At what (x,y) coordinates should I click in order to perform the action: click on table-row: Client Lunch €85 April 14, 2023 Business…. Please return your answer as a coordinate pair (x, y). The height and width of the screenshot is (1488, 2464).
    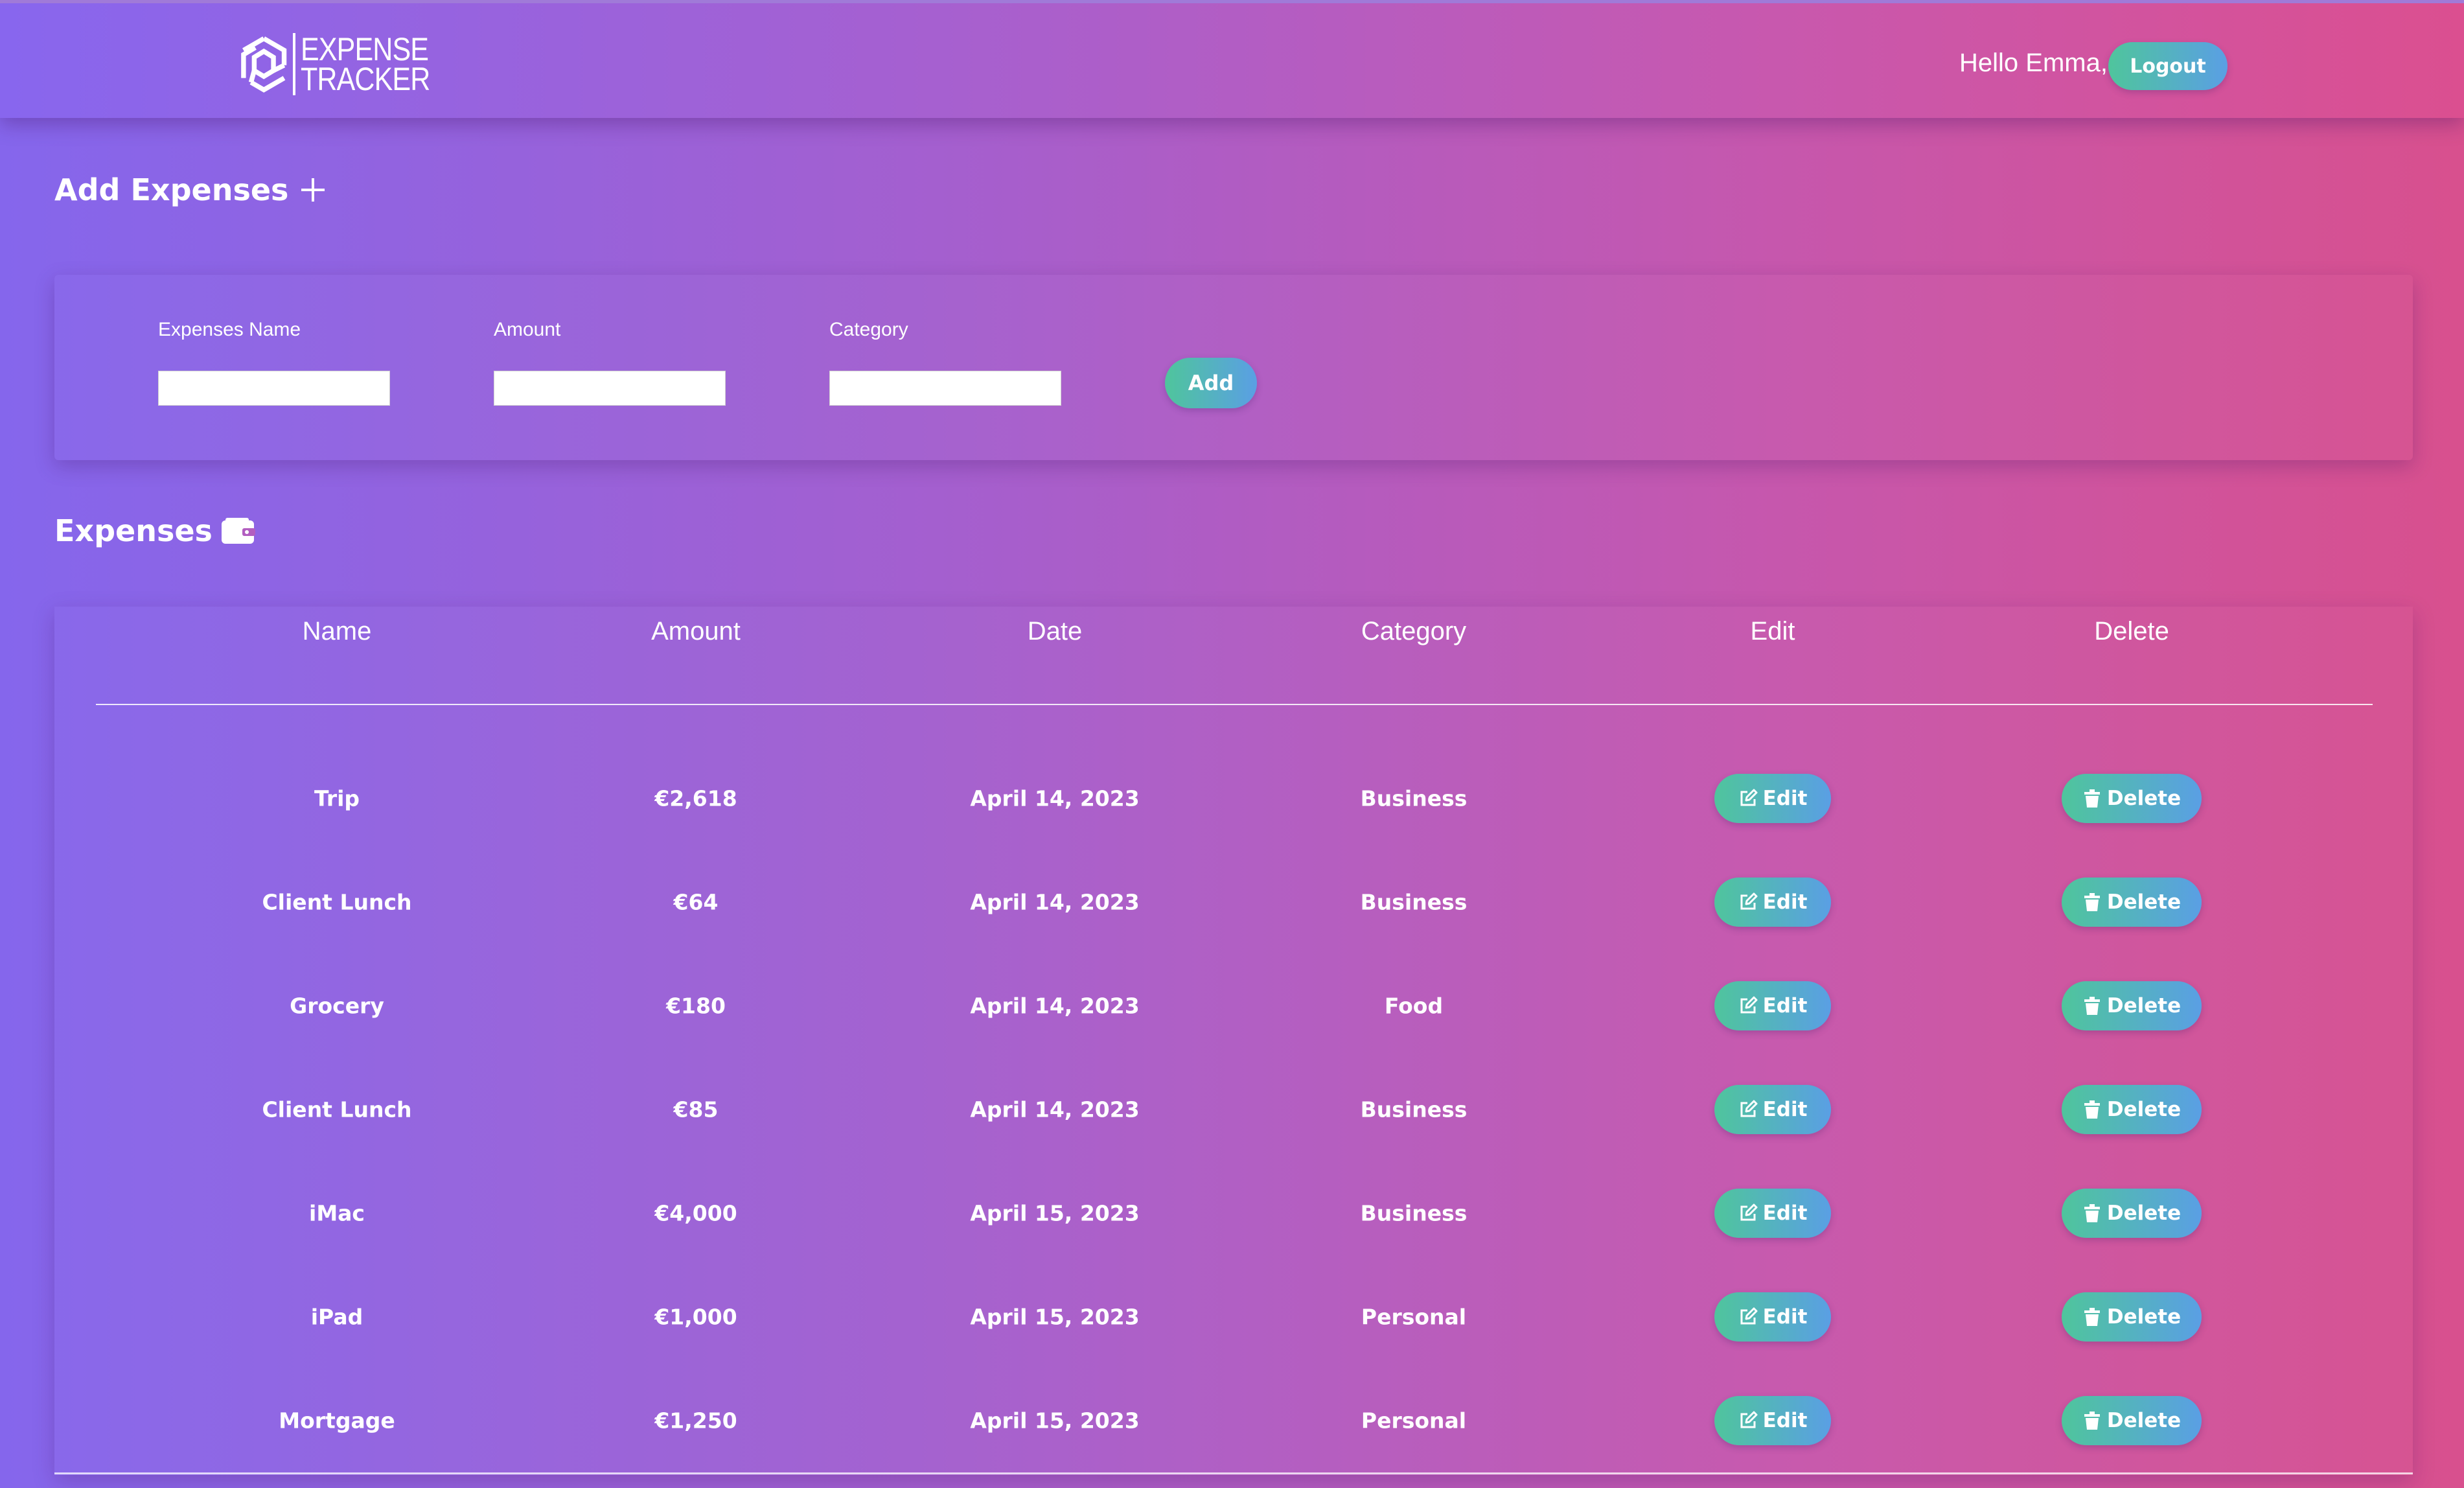
    Looking at the image, I should click on (1232, 1109).